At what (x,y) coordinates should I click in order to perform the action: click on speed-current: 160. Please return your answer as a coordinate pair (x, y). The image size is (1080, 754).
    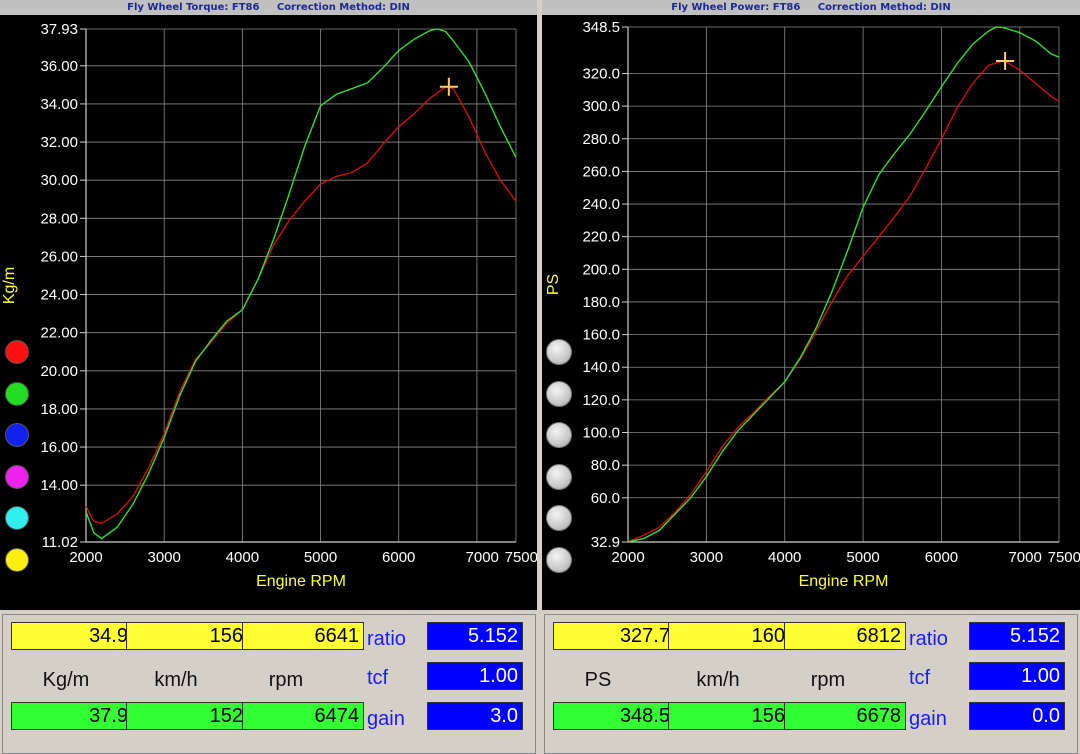
    Looking at the image, I should click on (729, 636).